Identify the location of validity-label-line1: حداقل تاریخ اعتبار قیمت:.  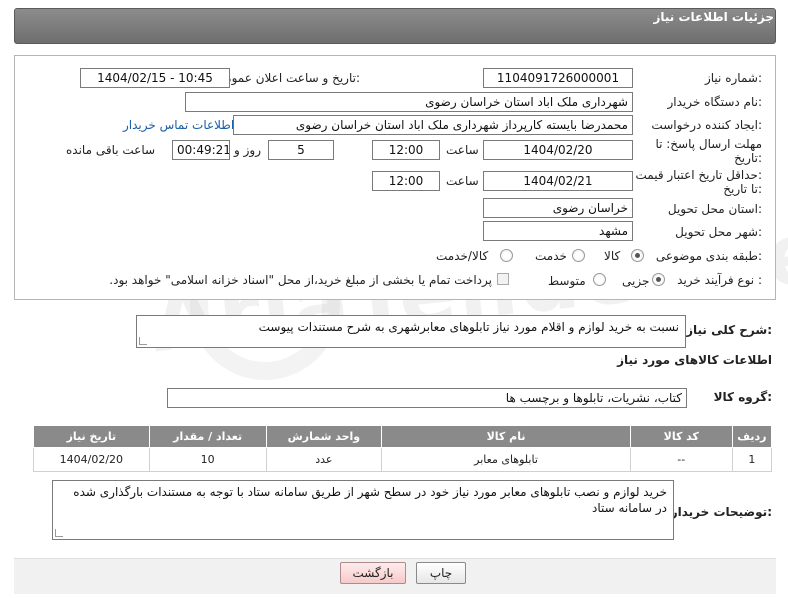
(698, 175).